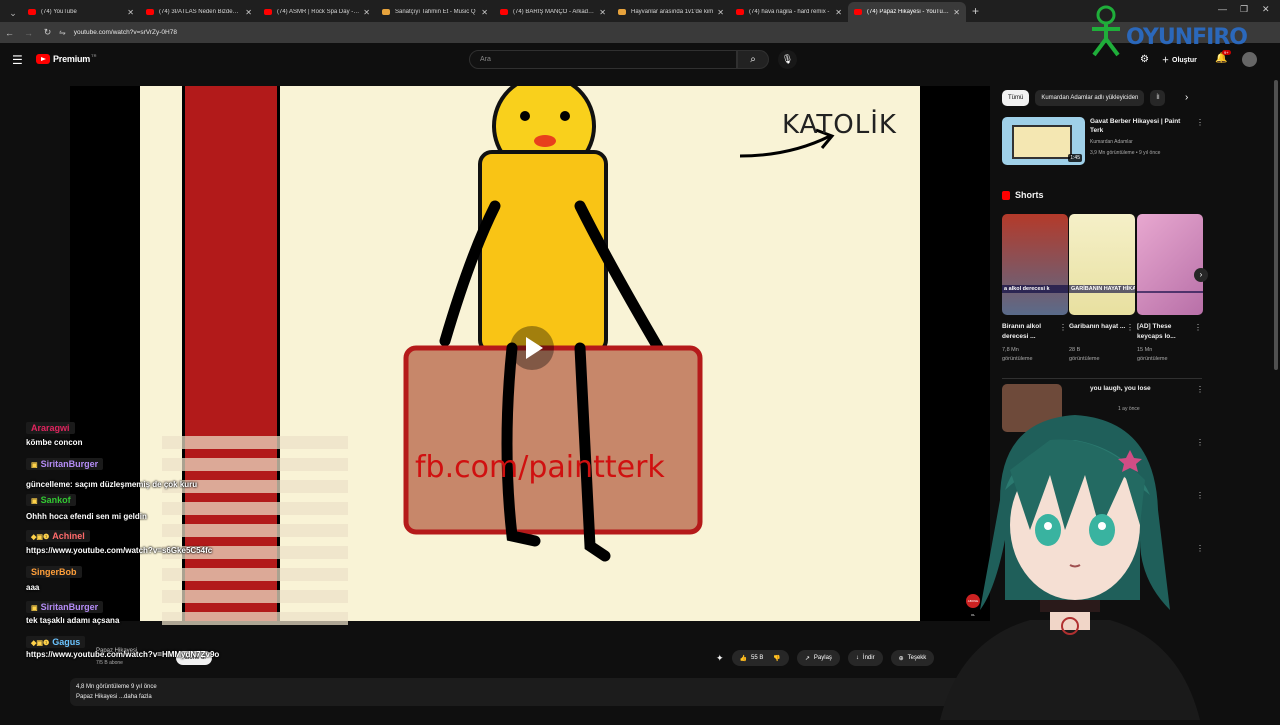 The width and height of the screenshot is (1280, 725). Describe the element at coordinates (54, 572) in the screenshot. I see `chat-username: SingerBob` at that location.